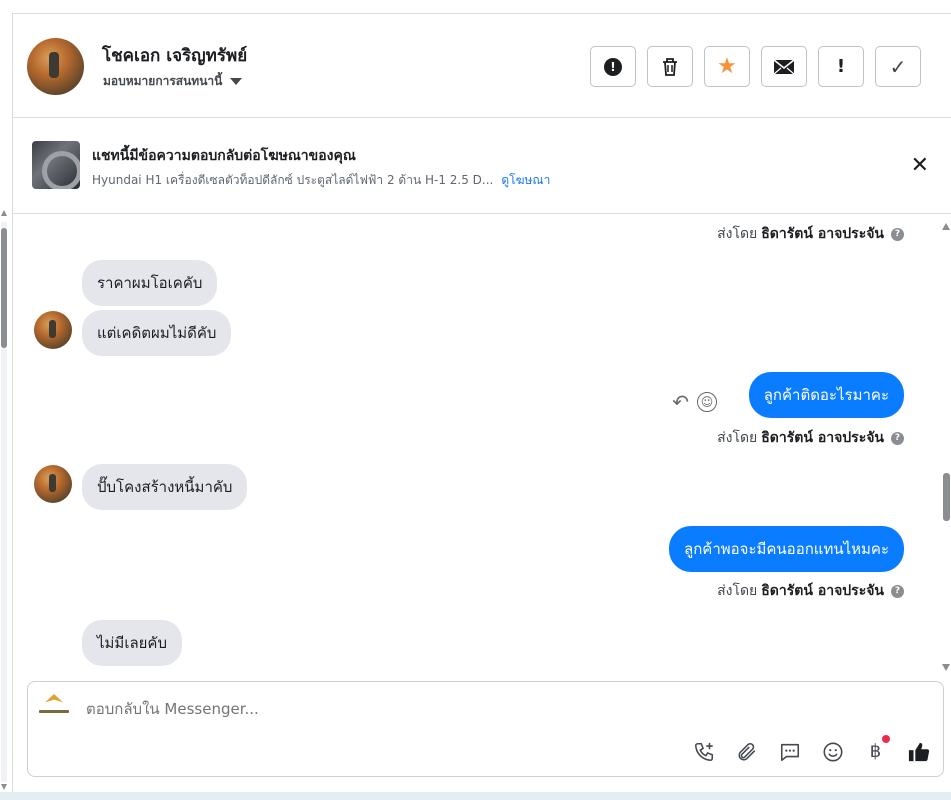  I want to click on follow-up-button: !, so click(841, 66).